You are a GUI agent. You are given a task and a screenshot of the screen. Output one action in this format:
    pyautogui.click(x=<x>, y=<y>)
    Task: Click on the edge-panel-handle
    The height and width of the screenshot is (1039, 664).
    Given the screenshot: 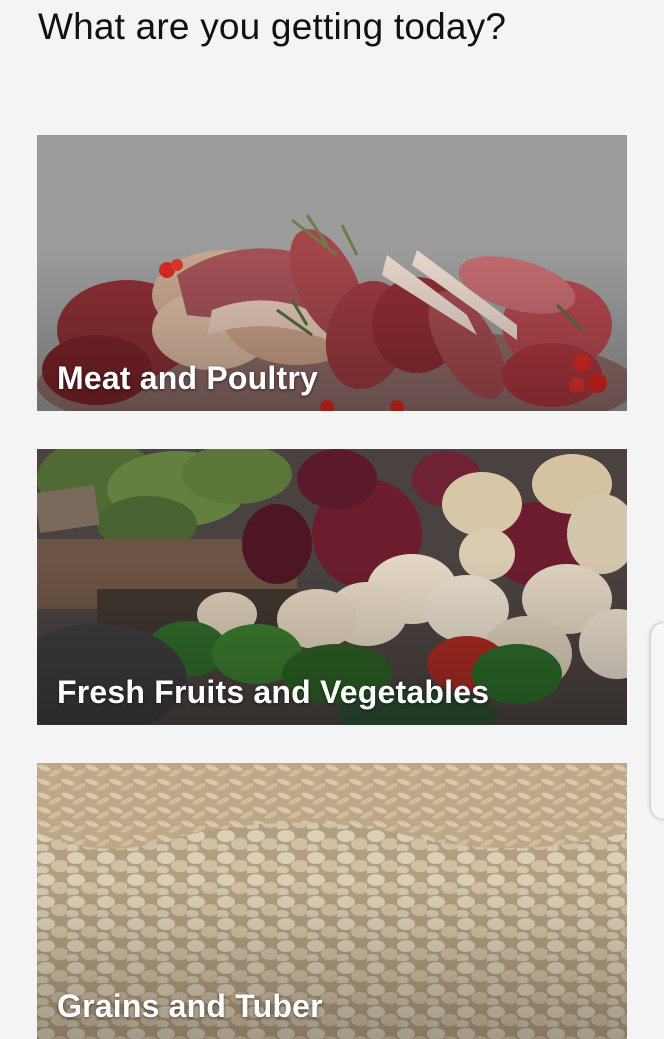 What is the action you would take?
    pyautogui.click(x=657, y=721)
    